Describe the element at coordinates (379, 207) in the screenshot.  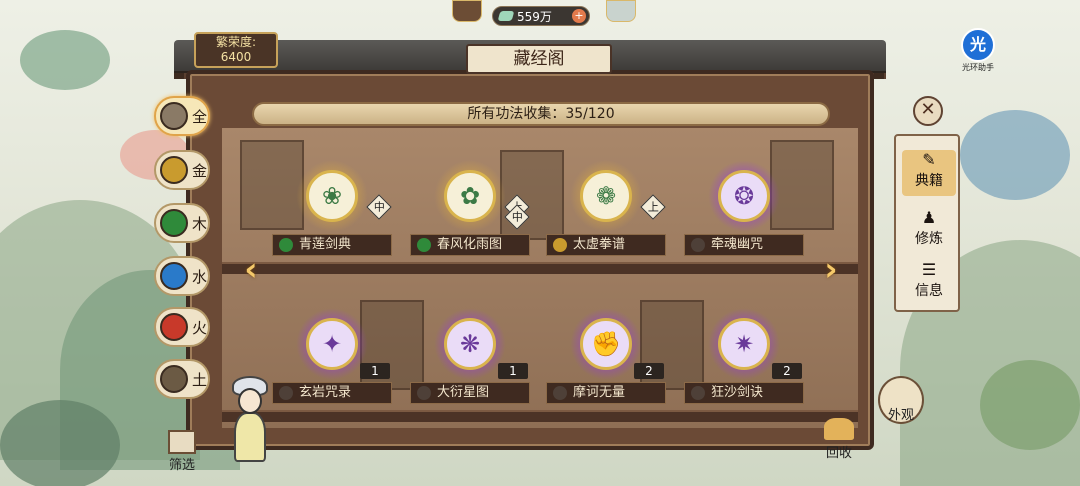
I see `grade-tag: 中` at that location.